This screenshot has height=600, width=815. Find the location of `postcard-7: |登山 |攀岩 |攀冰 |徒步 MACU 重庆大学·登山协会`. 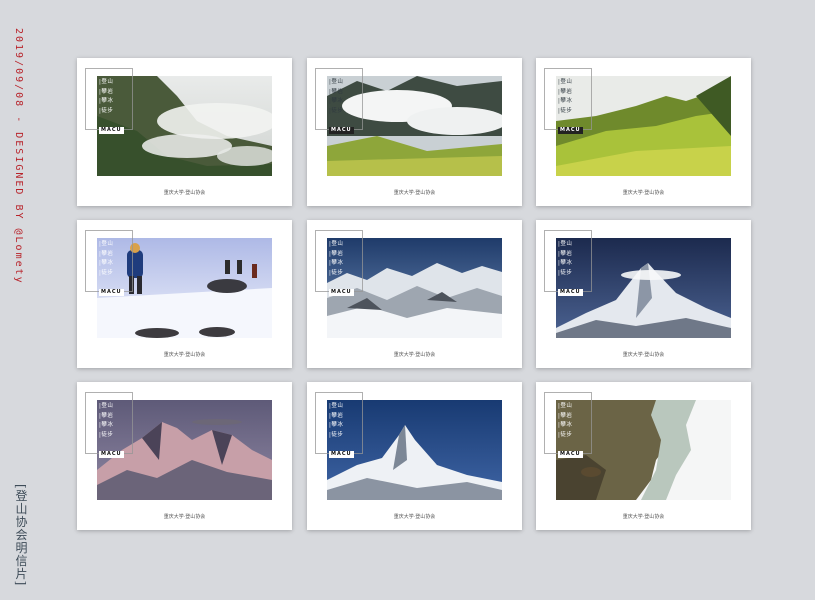

postcard-7: |登山 |攀岩 |攀冰 |徒步 MACU 重庆大学·登山协会 is located at coordinates (184, 456).